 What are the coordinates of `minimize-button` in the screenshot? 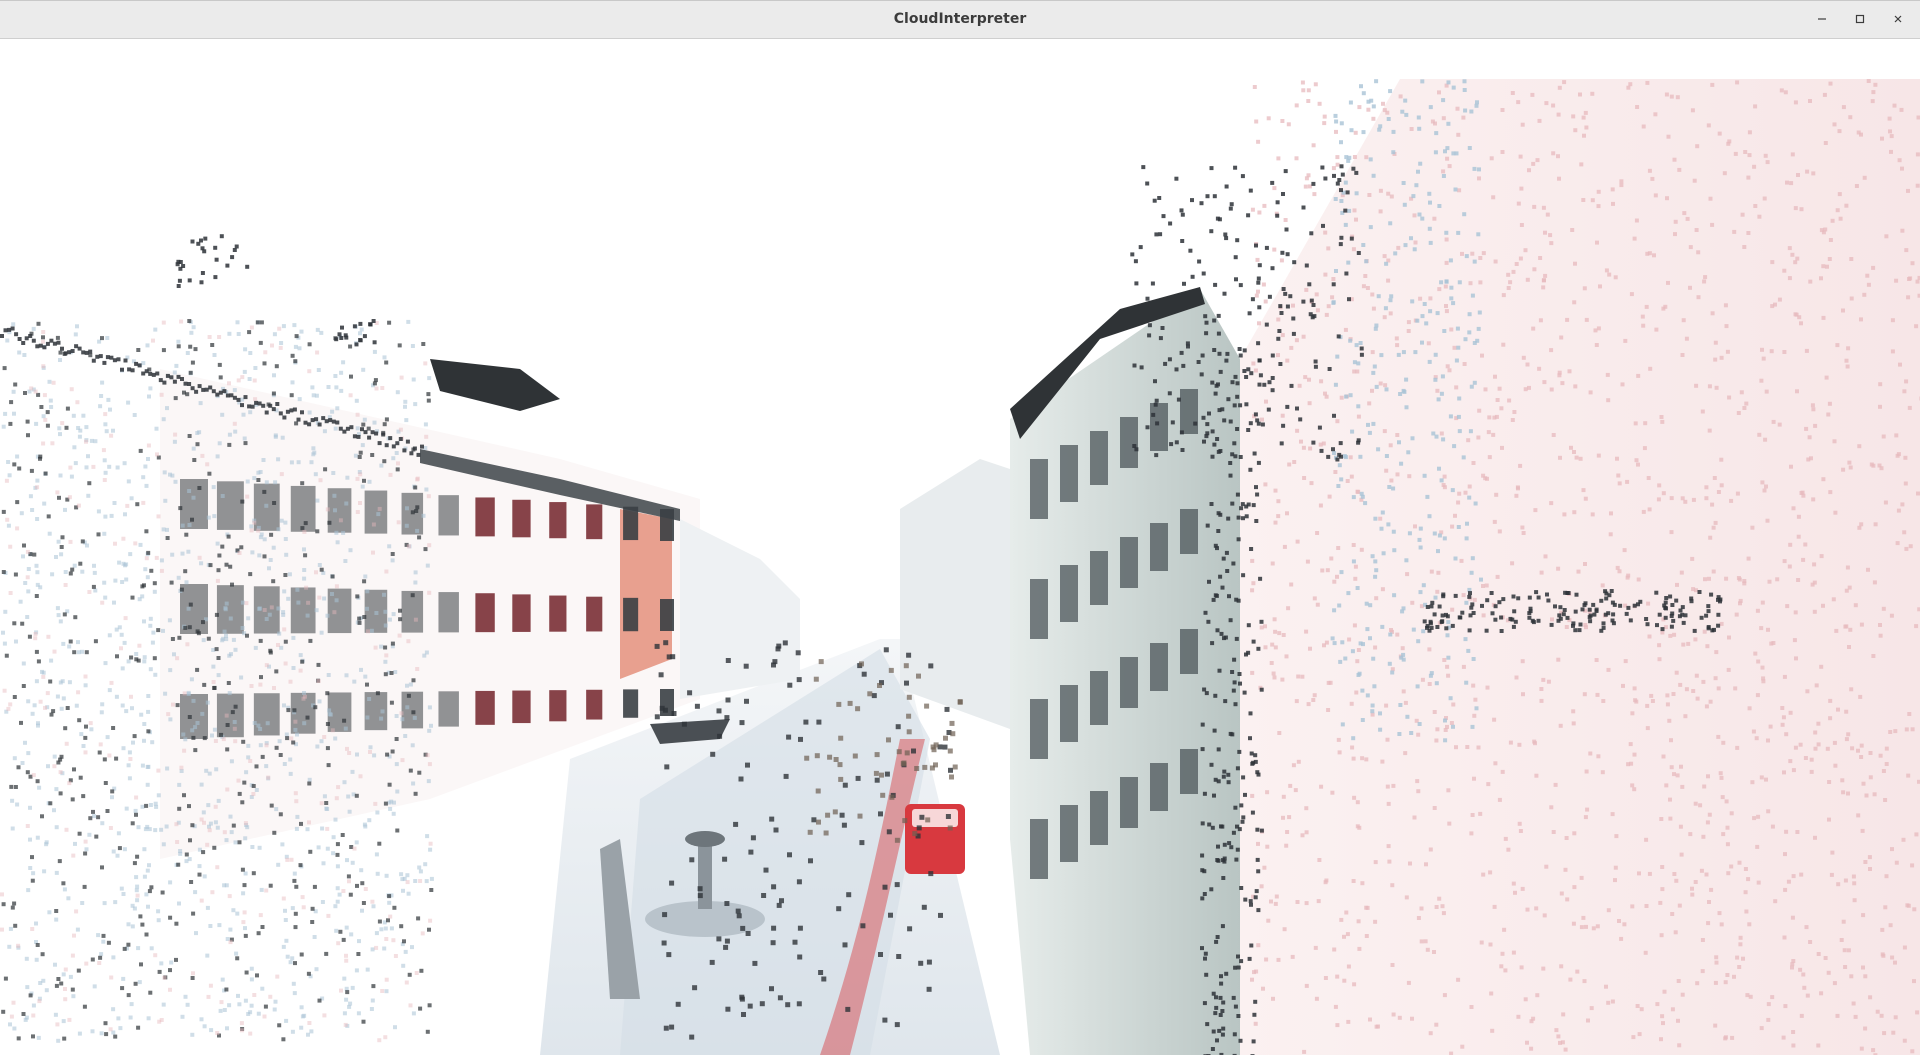 It's located at (1822, 19).